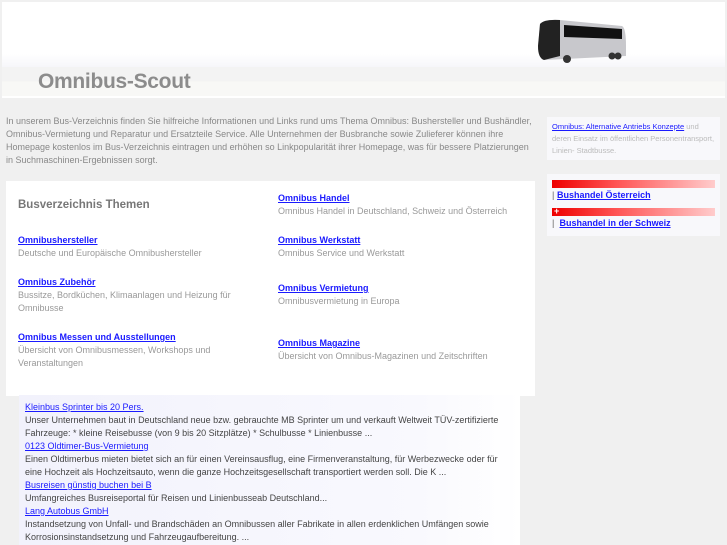  Describe the element at coordinates (618, 126) in the screenshot. I see `promo-link: Omnibus: Alternative Antriebs Konzepte` at that location.